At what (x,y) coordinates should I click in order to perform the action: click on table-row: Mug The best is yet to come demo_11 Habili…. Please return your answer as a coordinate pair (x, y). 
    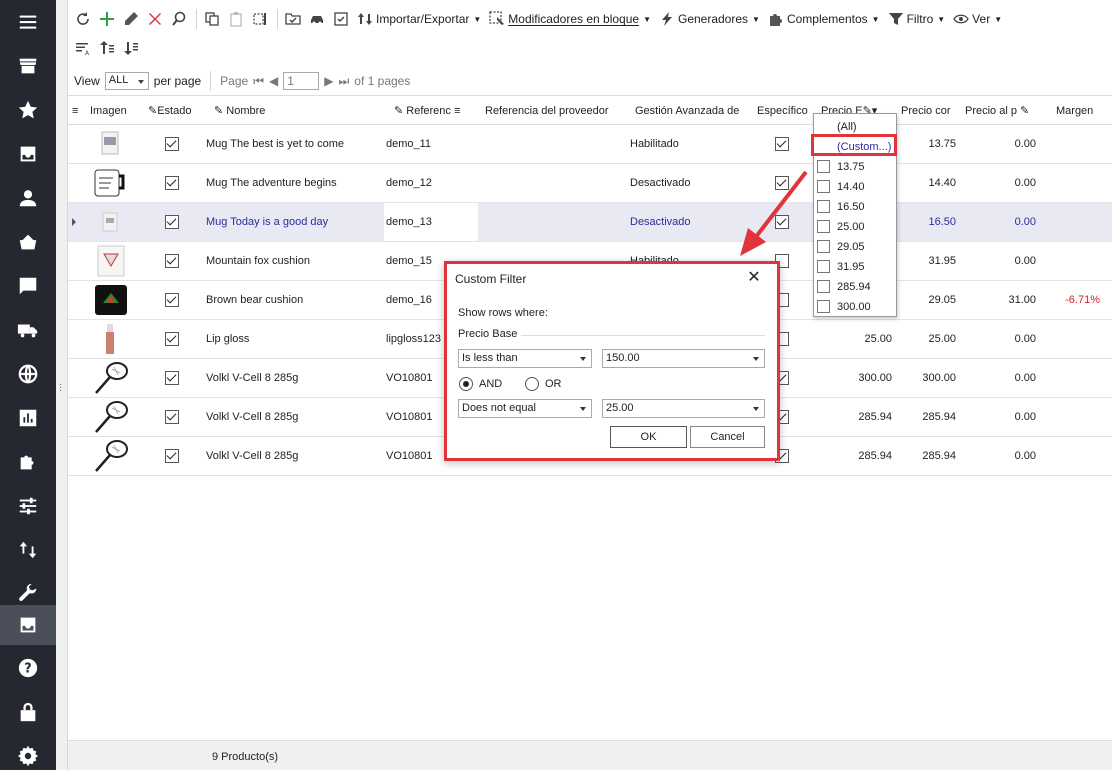
    Looking at the image, I should click on (590, 144).